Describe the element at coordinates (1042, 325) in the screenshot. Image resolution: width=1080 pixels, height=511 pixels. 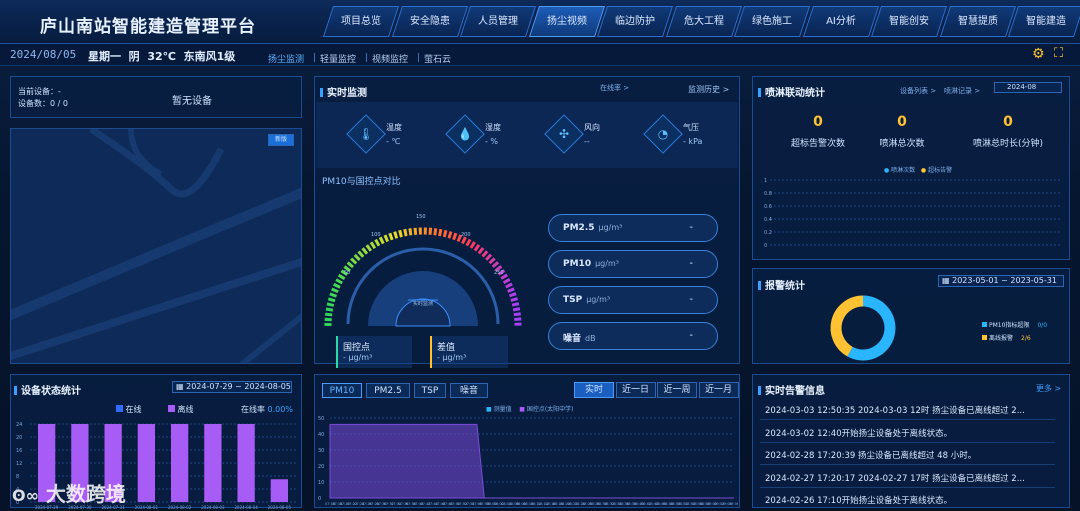
I see `alarm-legend-value: 0/0` at that location.